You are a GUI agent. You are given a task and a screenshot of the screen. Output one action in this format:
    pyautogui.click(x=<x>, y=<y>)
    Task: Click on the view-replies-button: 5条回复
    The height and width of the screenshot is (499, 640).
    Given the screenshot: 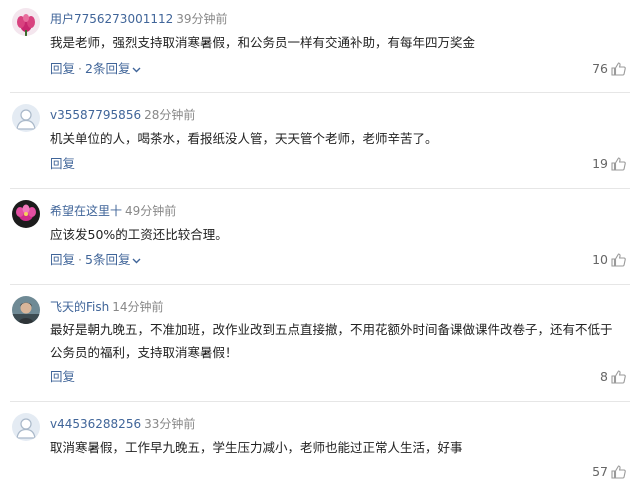 What is the action you would take?
    pyautogui.click(x=113, y=259)
    